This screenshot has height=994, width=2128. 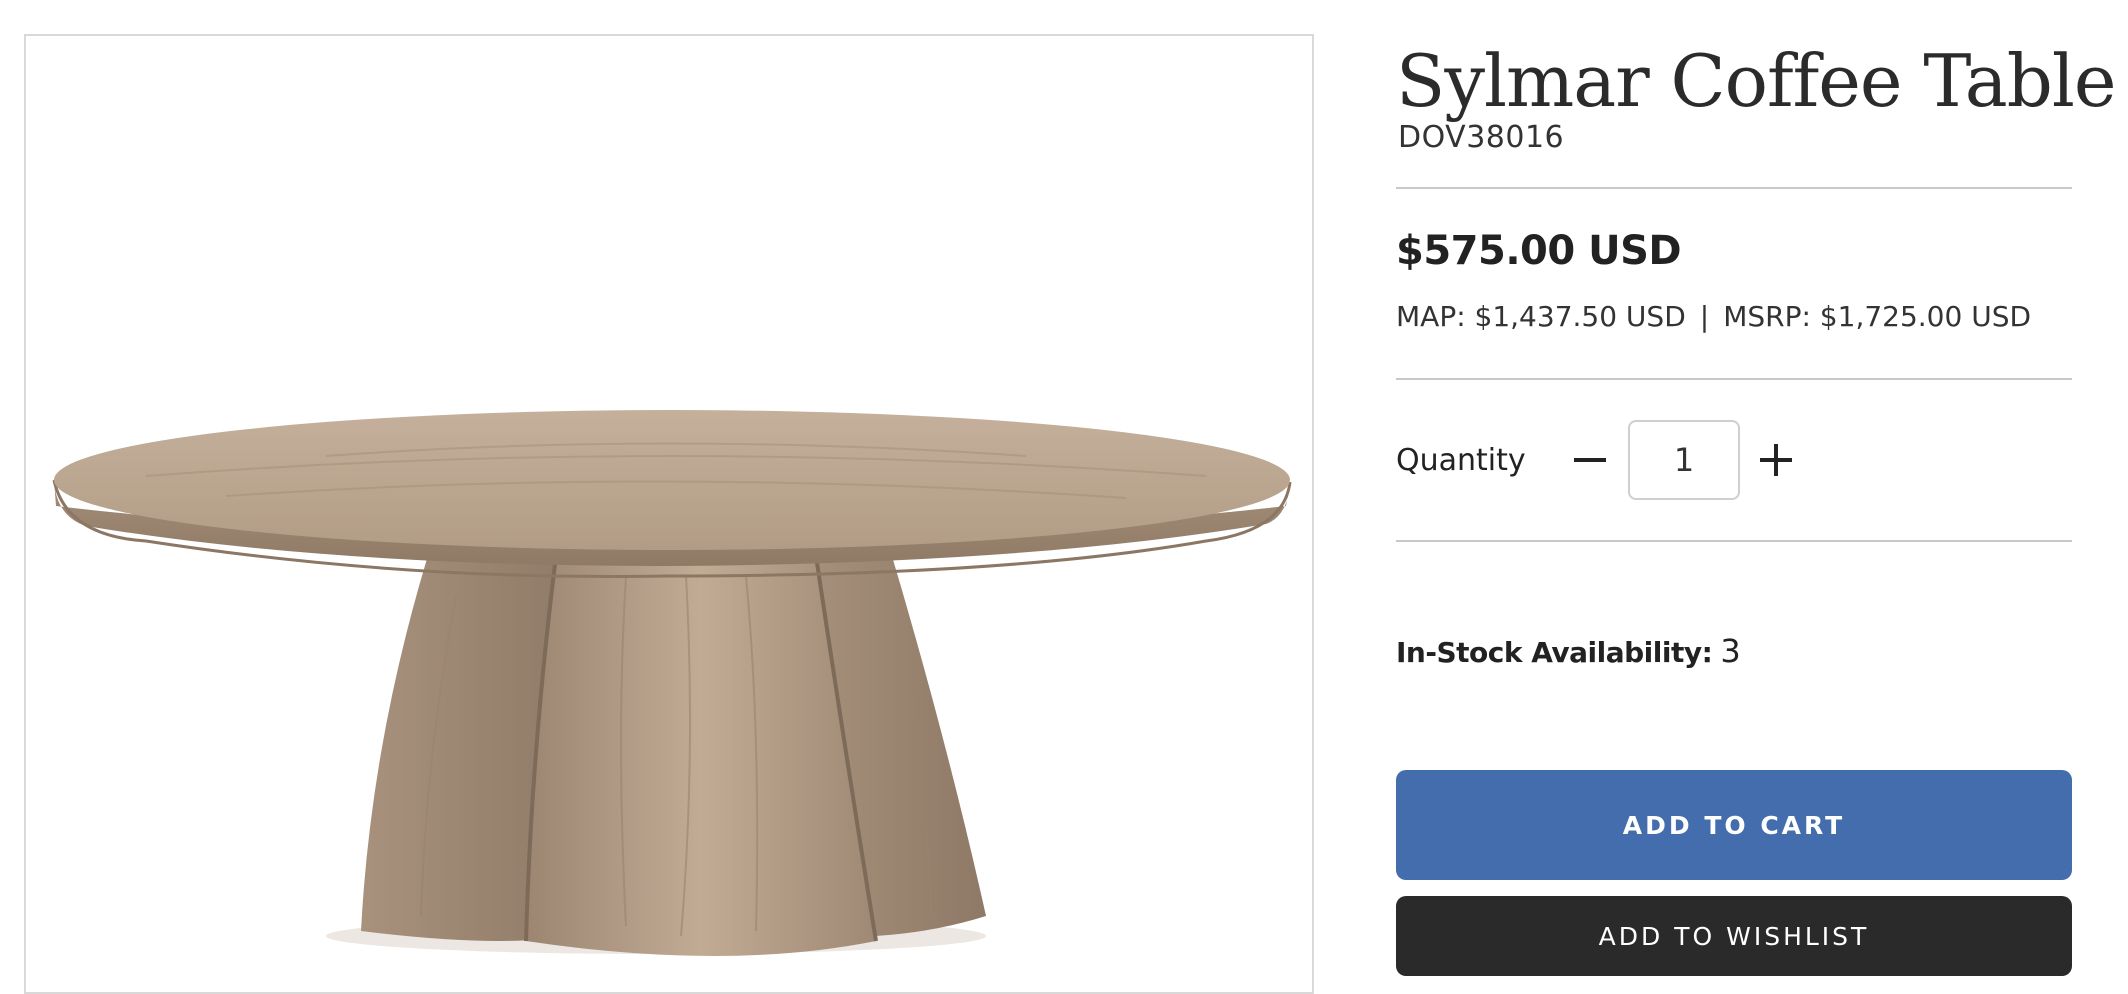 What do you see at coordinates (1541, 316) in the screenshot?
I see `map-price: MAP: $1,437.50 USD` at bounding box center [1541, 316].